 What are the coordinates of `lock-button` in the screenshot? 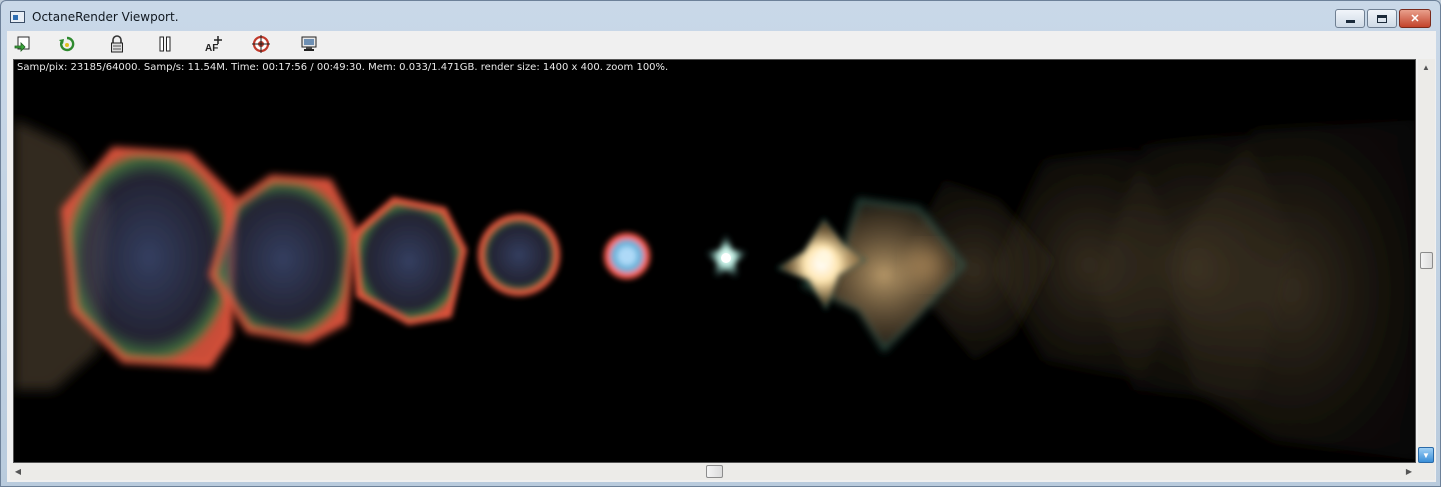 It's located at (117, 44).